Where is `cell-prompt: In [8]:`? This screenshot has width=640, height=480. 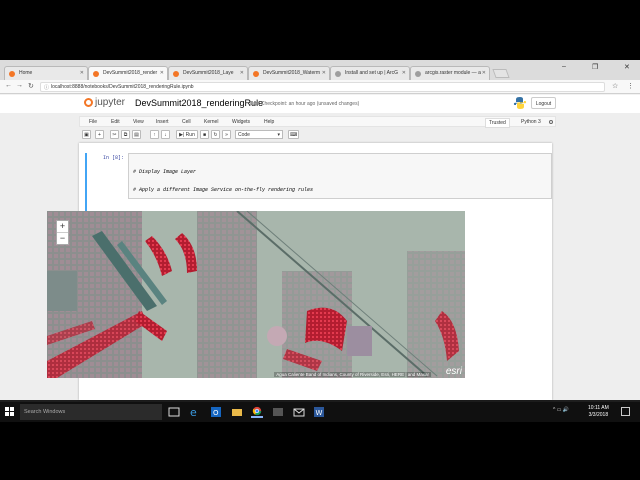 cell-prompt: In [8]: is located at coordinates (114, 158).